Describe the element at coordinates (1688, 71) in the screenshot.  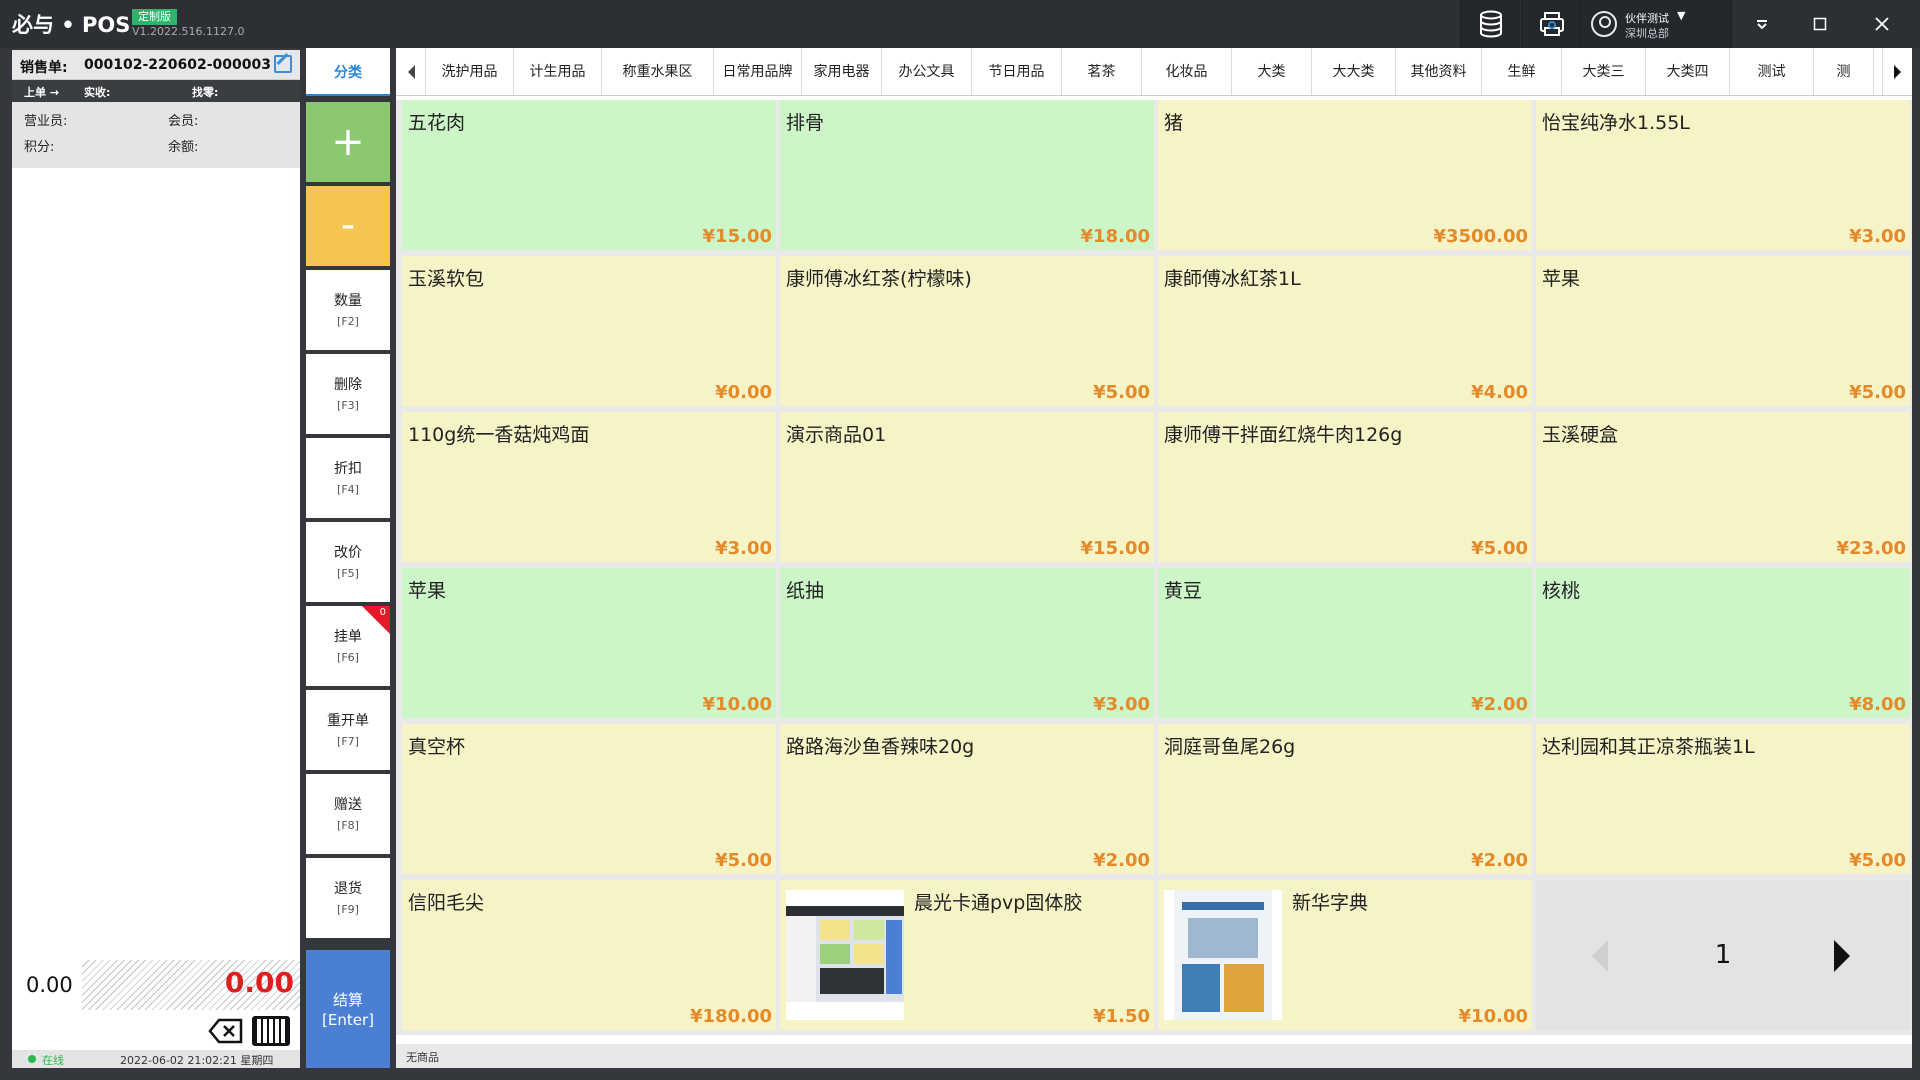
I see `category-tab: 大类四` at that location.